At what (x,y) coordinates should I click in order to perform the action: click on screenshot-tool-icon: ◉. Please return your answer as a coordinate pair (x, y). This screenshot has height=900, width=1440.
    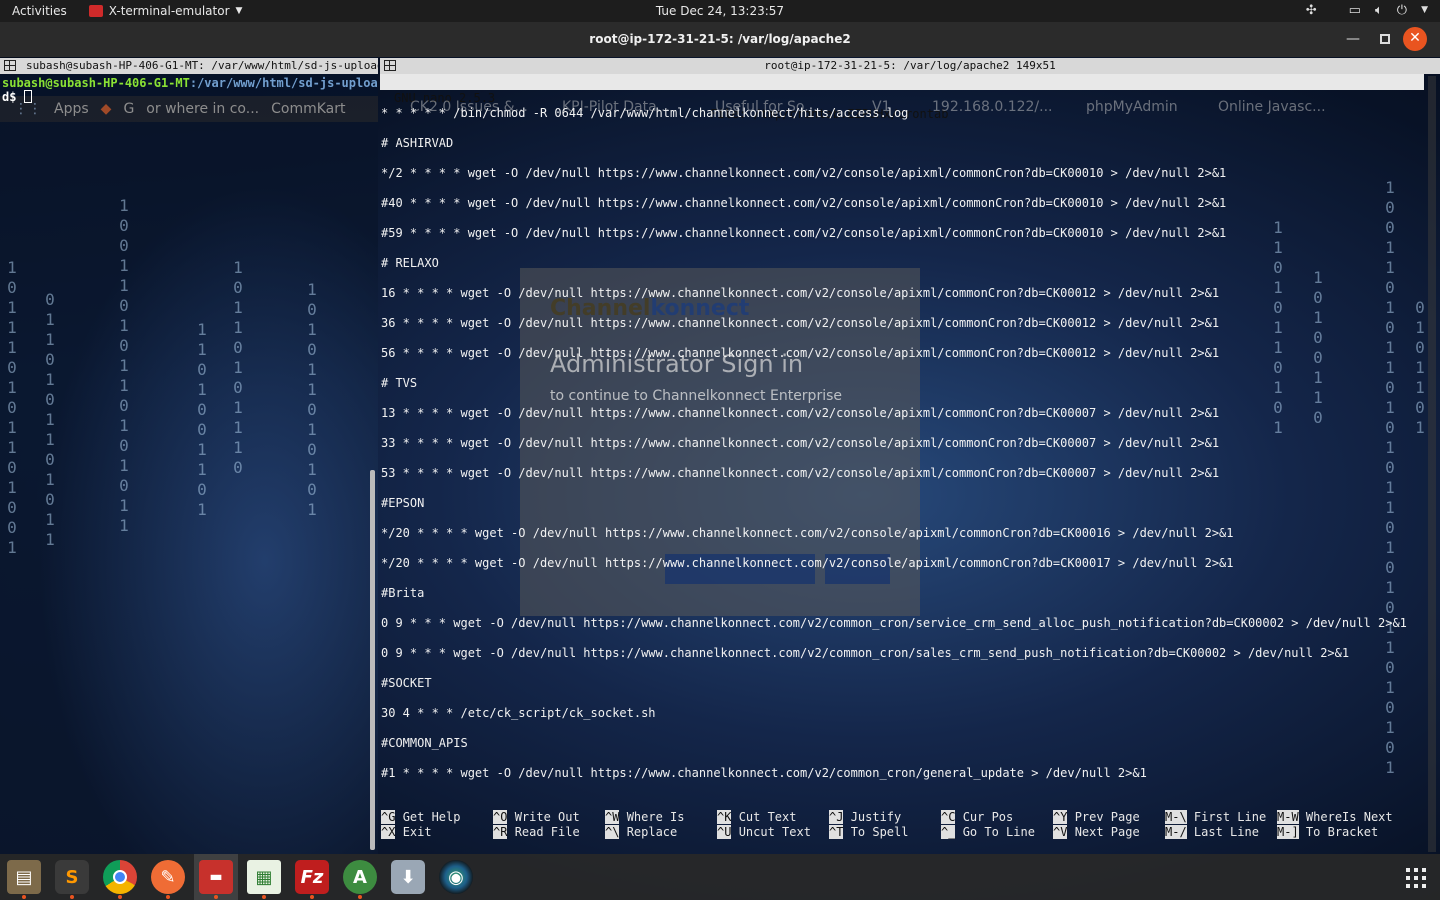
    Looking at the image, I should click on (456, 877).